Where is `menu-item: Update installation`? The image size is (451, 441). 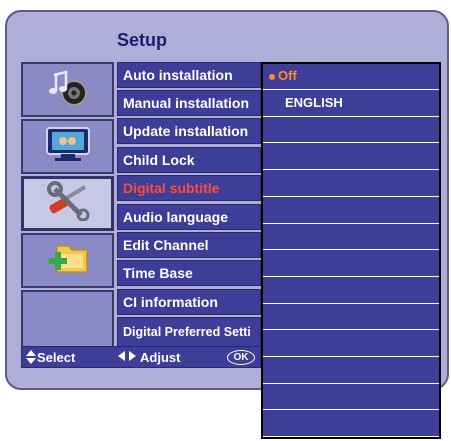 menu-item: Update installation is located at coordinates (189, 131).